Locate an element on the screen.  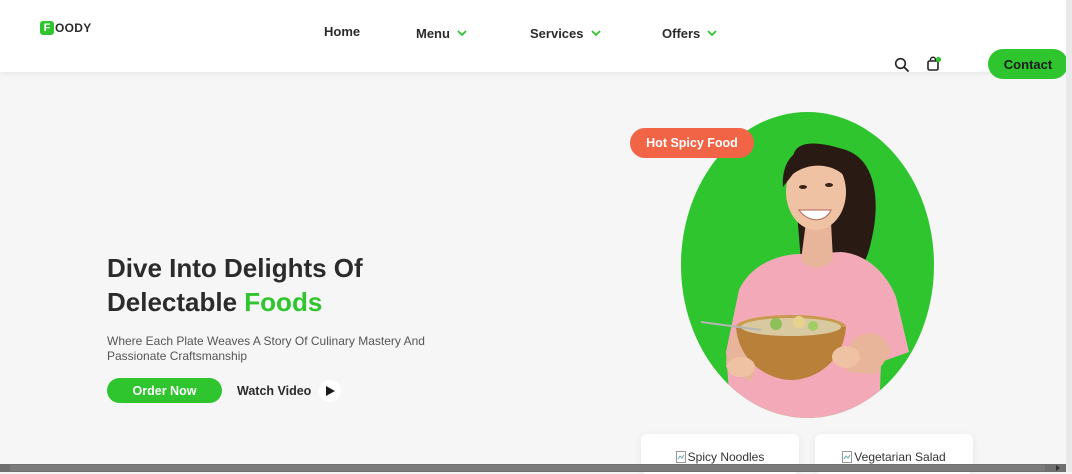
nav-menu: Menu is located at coordinates (442, 33).